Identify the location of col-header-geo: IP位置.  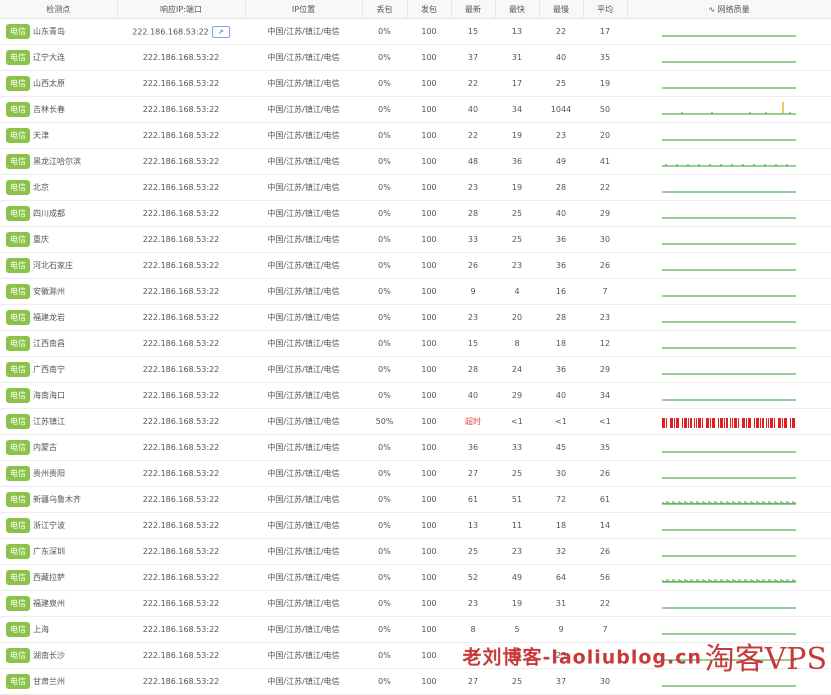
(304, 9).